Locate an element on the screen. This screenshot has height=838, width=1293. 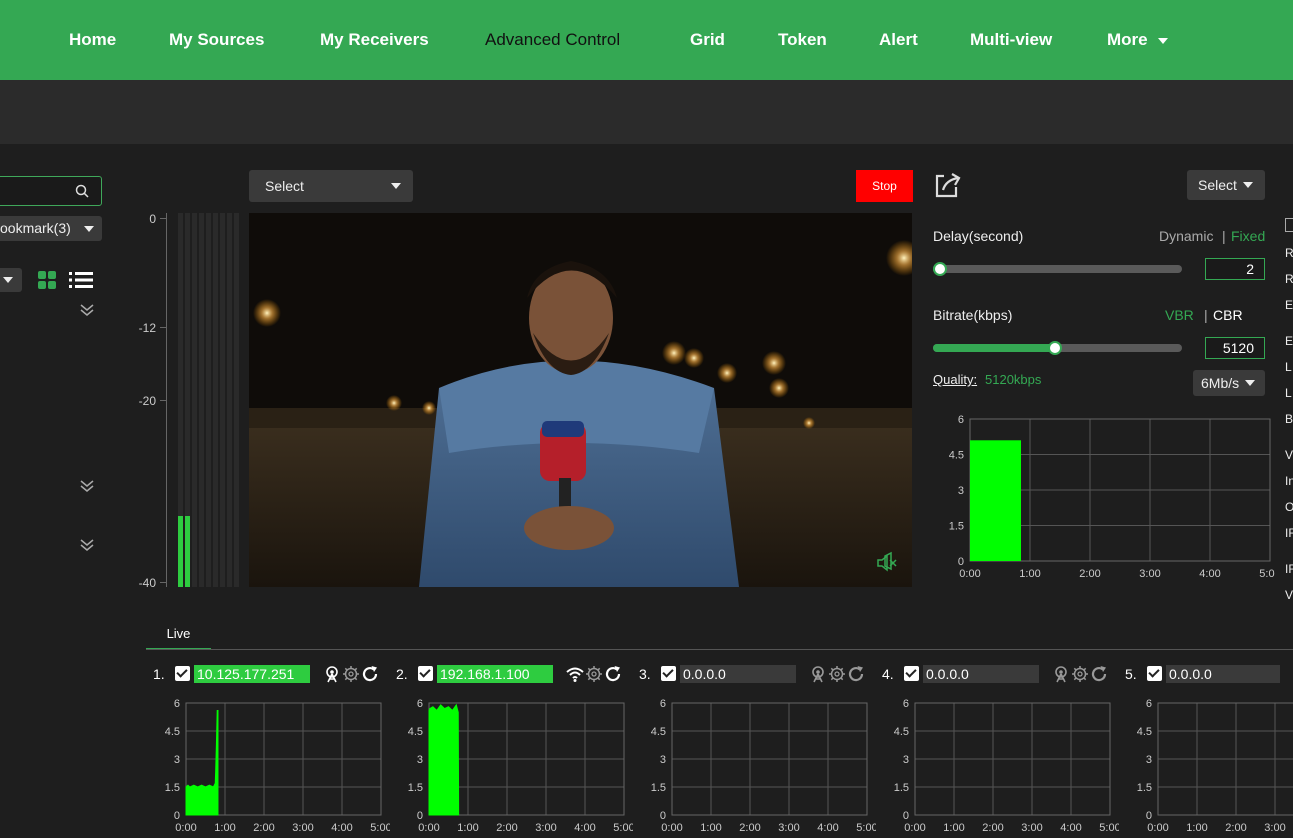
bitrate-mode-vbr: VBR is located at coordinates (1179, 315).